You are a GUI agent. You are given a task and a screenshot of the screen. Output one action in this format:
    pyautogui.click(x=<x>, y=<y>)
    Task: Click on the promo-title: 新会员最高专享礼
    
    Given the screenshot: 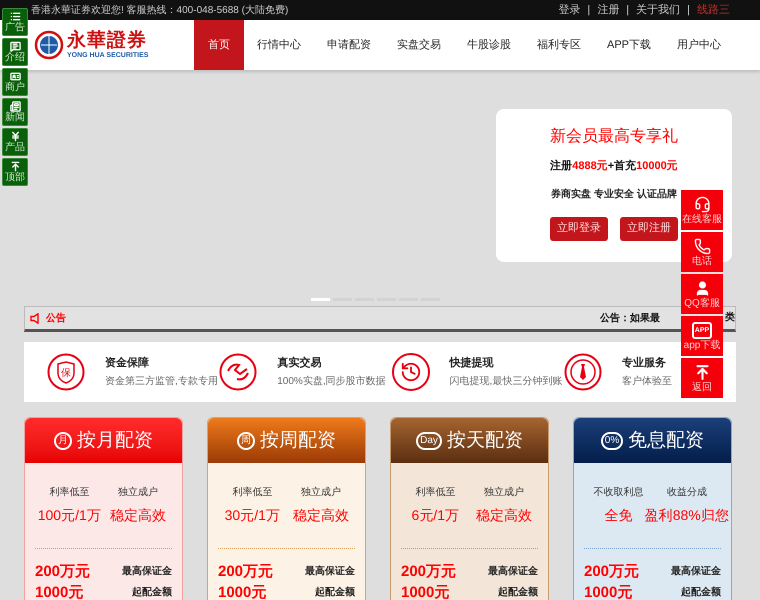 What is the action you would take?
    pyautogui.click(x=614, y=137)
    